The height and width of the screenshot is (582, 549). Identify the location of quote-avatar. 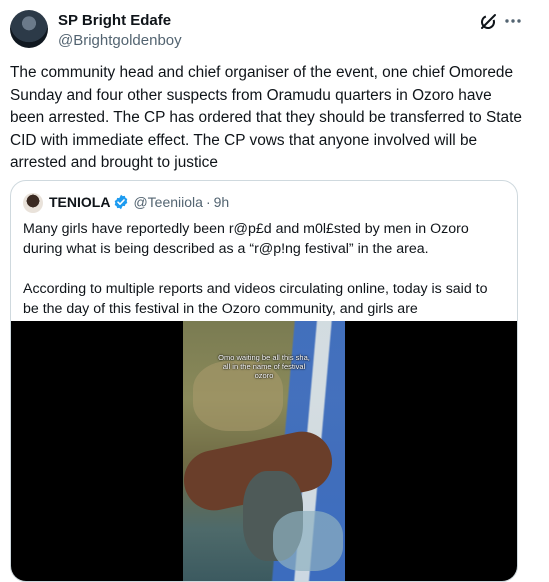
(33, 203).